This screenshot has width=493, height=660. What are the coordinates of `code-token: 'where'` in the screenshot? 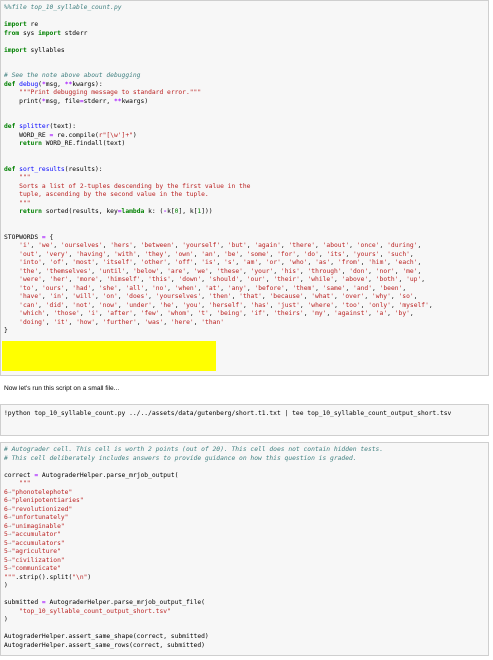 It's located at (321, 305).